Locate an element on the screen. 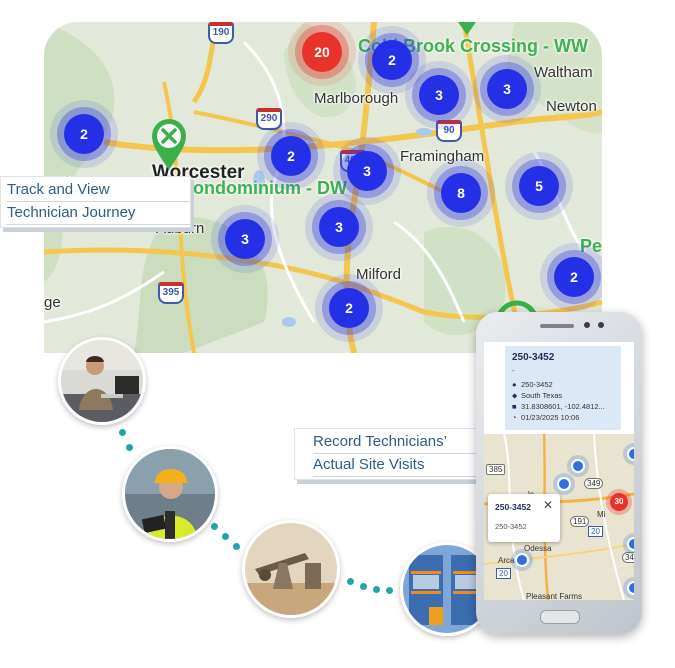 The image size is (675, 668). road-shield: 385 is located at coordinates (496, 469).